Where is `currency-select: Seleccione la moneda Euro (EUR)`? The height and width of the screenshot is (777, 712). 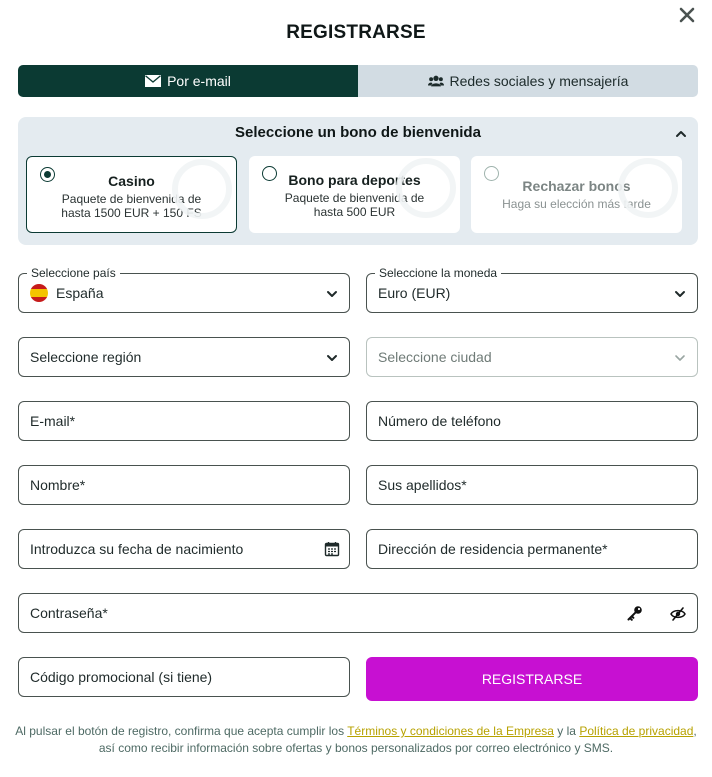 currency-select: Seleccione la moneda Euro (EUR) is located at coordinates (532, 289).